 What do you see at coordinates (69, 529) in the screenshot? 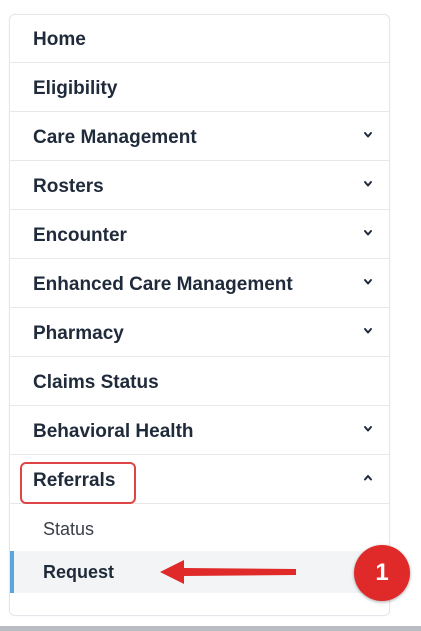
I see `submenu-item-label: Status` at bounding box center [69, 529].